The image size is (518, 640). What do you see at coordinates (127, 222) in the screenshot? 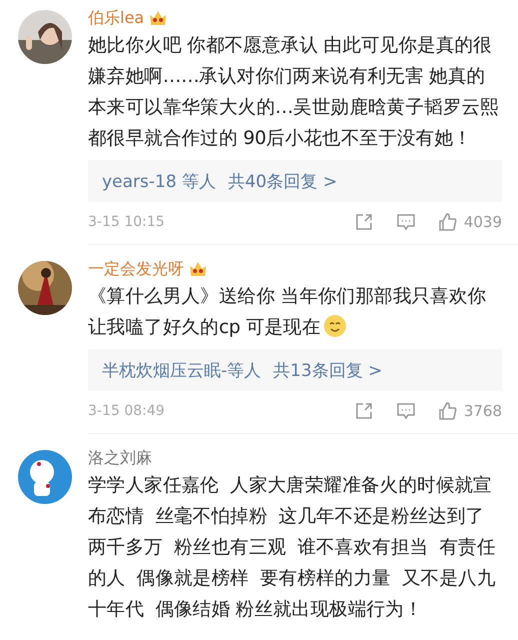
I see `timestamp: 3-15 10:15` at bounding box center [127, 222].